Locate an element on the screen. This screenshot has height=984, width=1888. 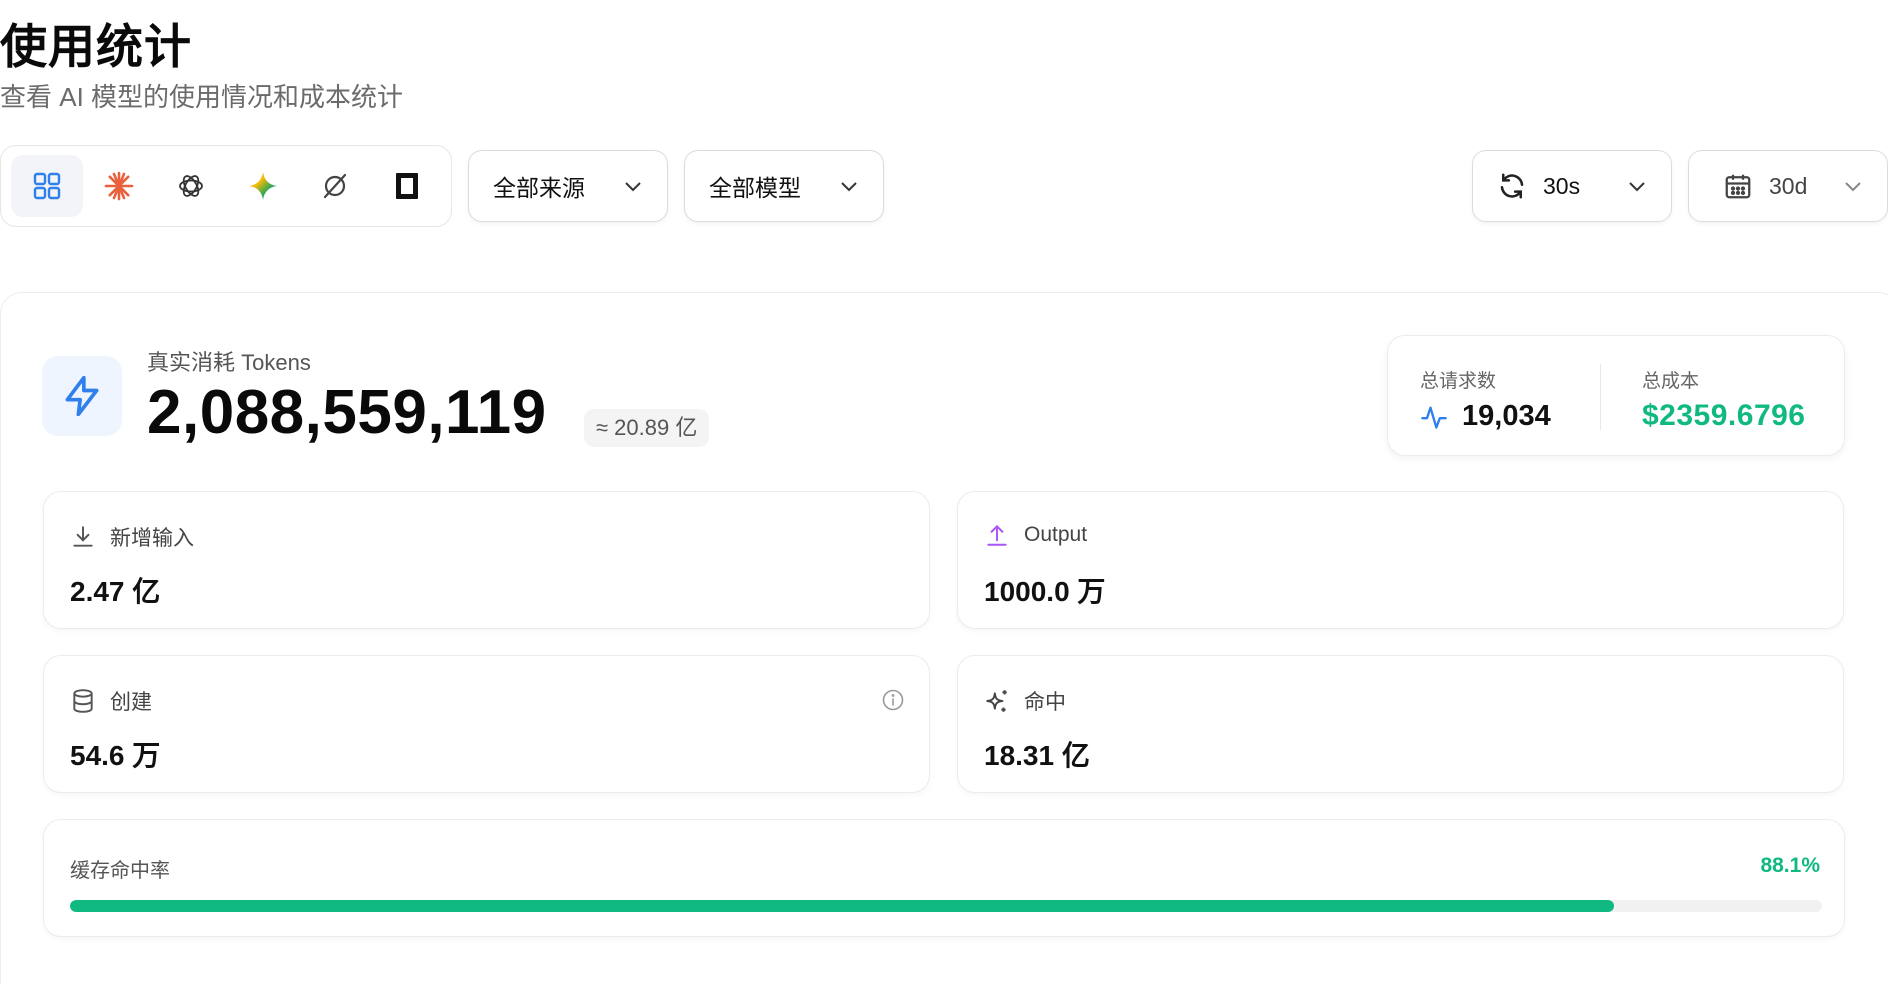
square-model-icon is located at coordinates (407, 186).